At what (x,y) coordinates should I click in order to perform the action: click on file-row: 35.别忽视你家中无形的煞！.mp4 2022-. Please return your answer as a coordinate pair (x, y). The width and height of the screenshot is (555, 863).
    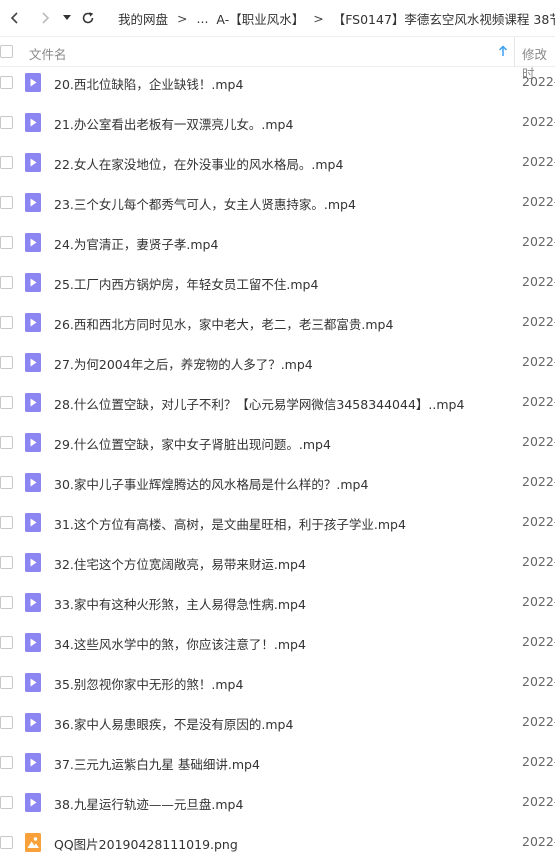
    Looking at the image, I should click on (277, 683).